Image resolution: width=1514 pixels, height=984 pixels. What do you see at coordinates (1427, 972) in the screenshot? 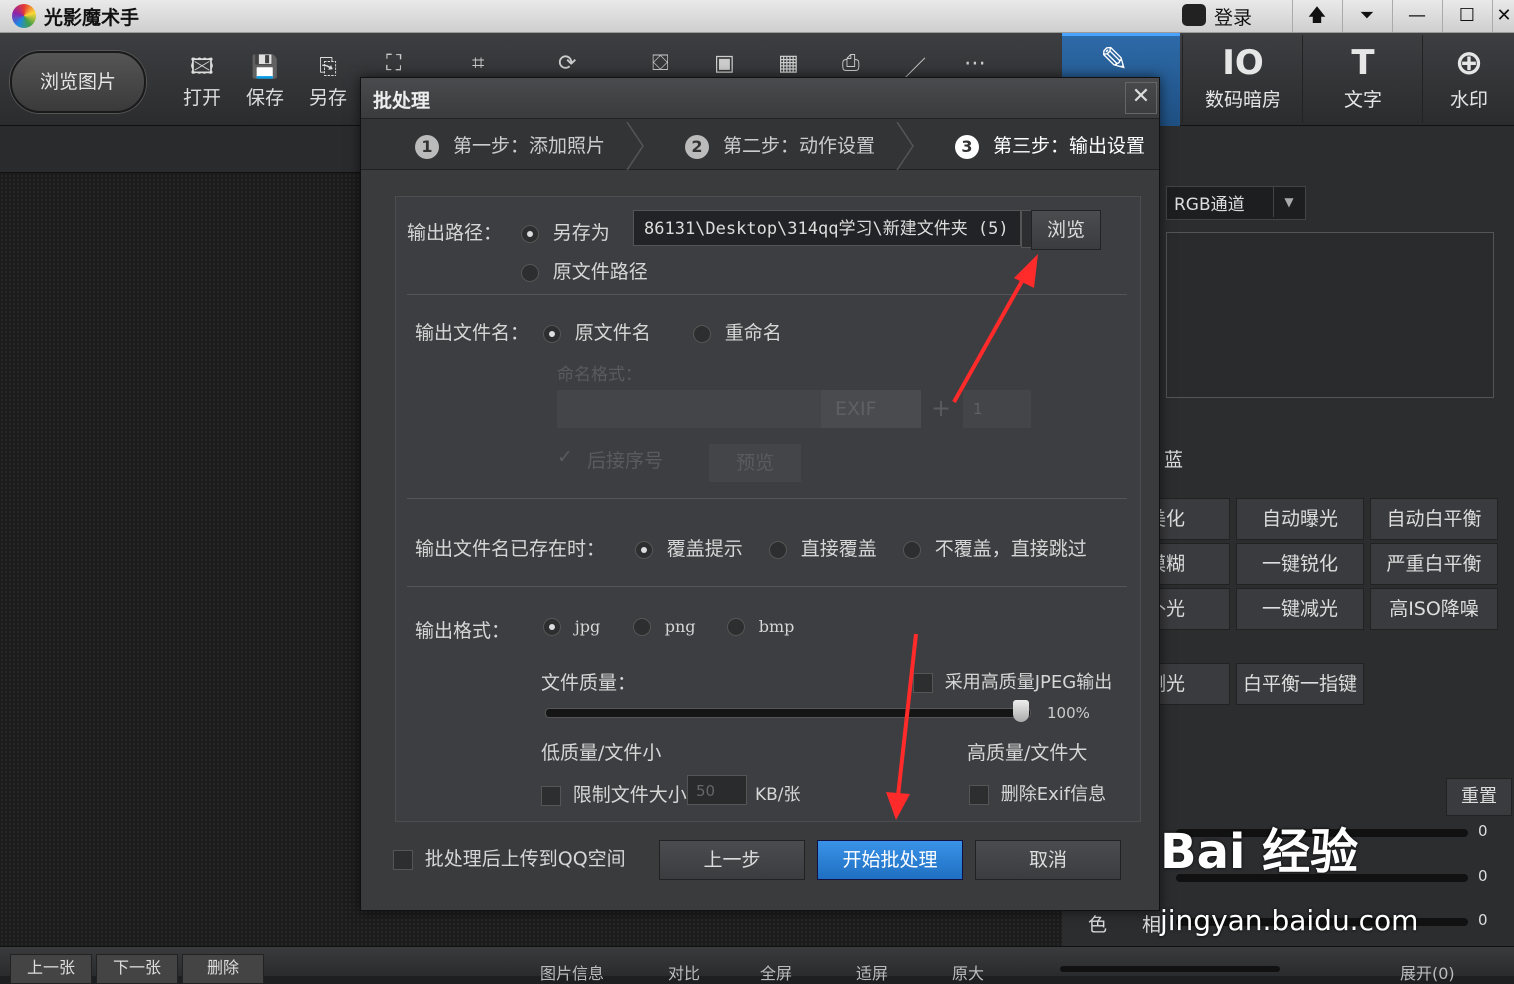
I see `expand-link: 展开(0)` at bounding box center [1427, 972].